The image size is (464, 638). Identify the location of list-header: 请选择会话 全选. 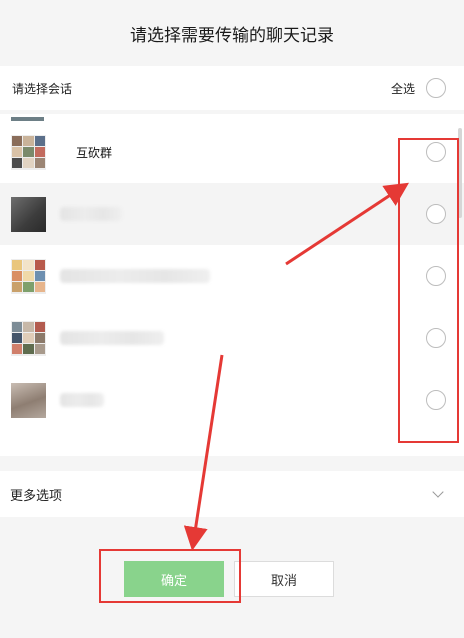
(232, 88).